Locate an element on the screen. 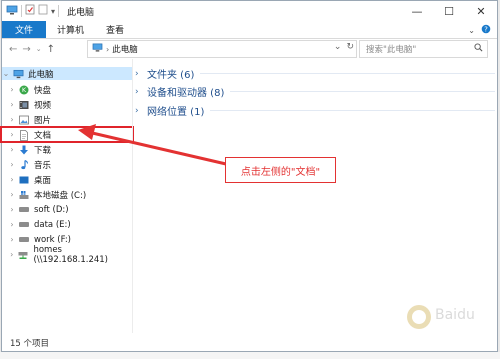 This screenshot has width=500, height=359. tree-item-label: 本地磁盘 (C:) is located at coordinates (60, 195).